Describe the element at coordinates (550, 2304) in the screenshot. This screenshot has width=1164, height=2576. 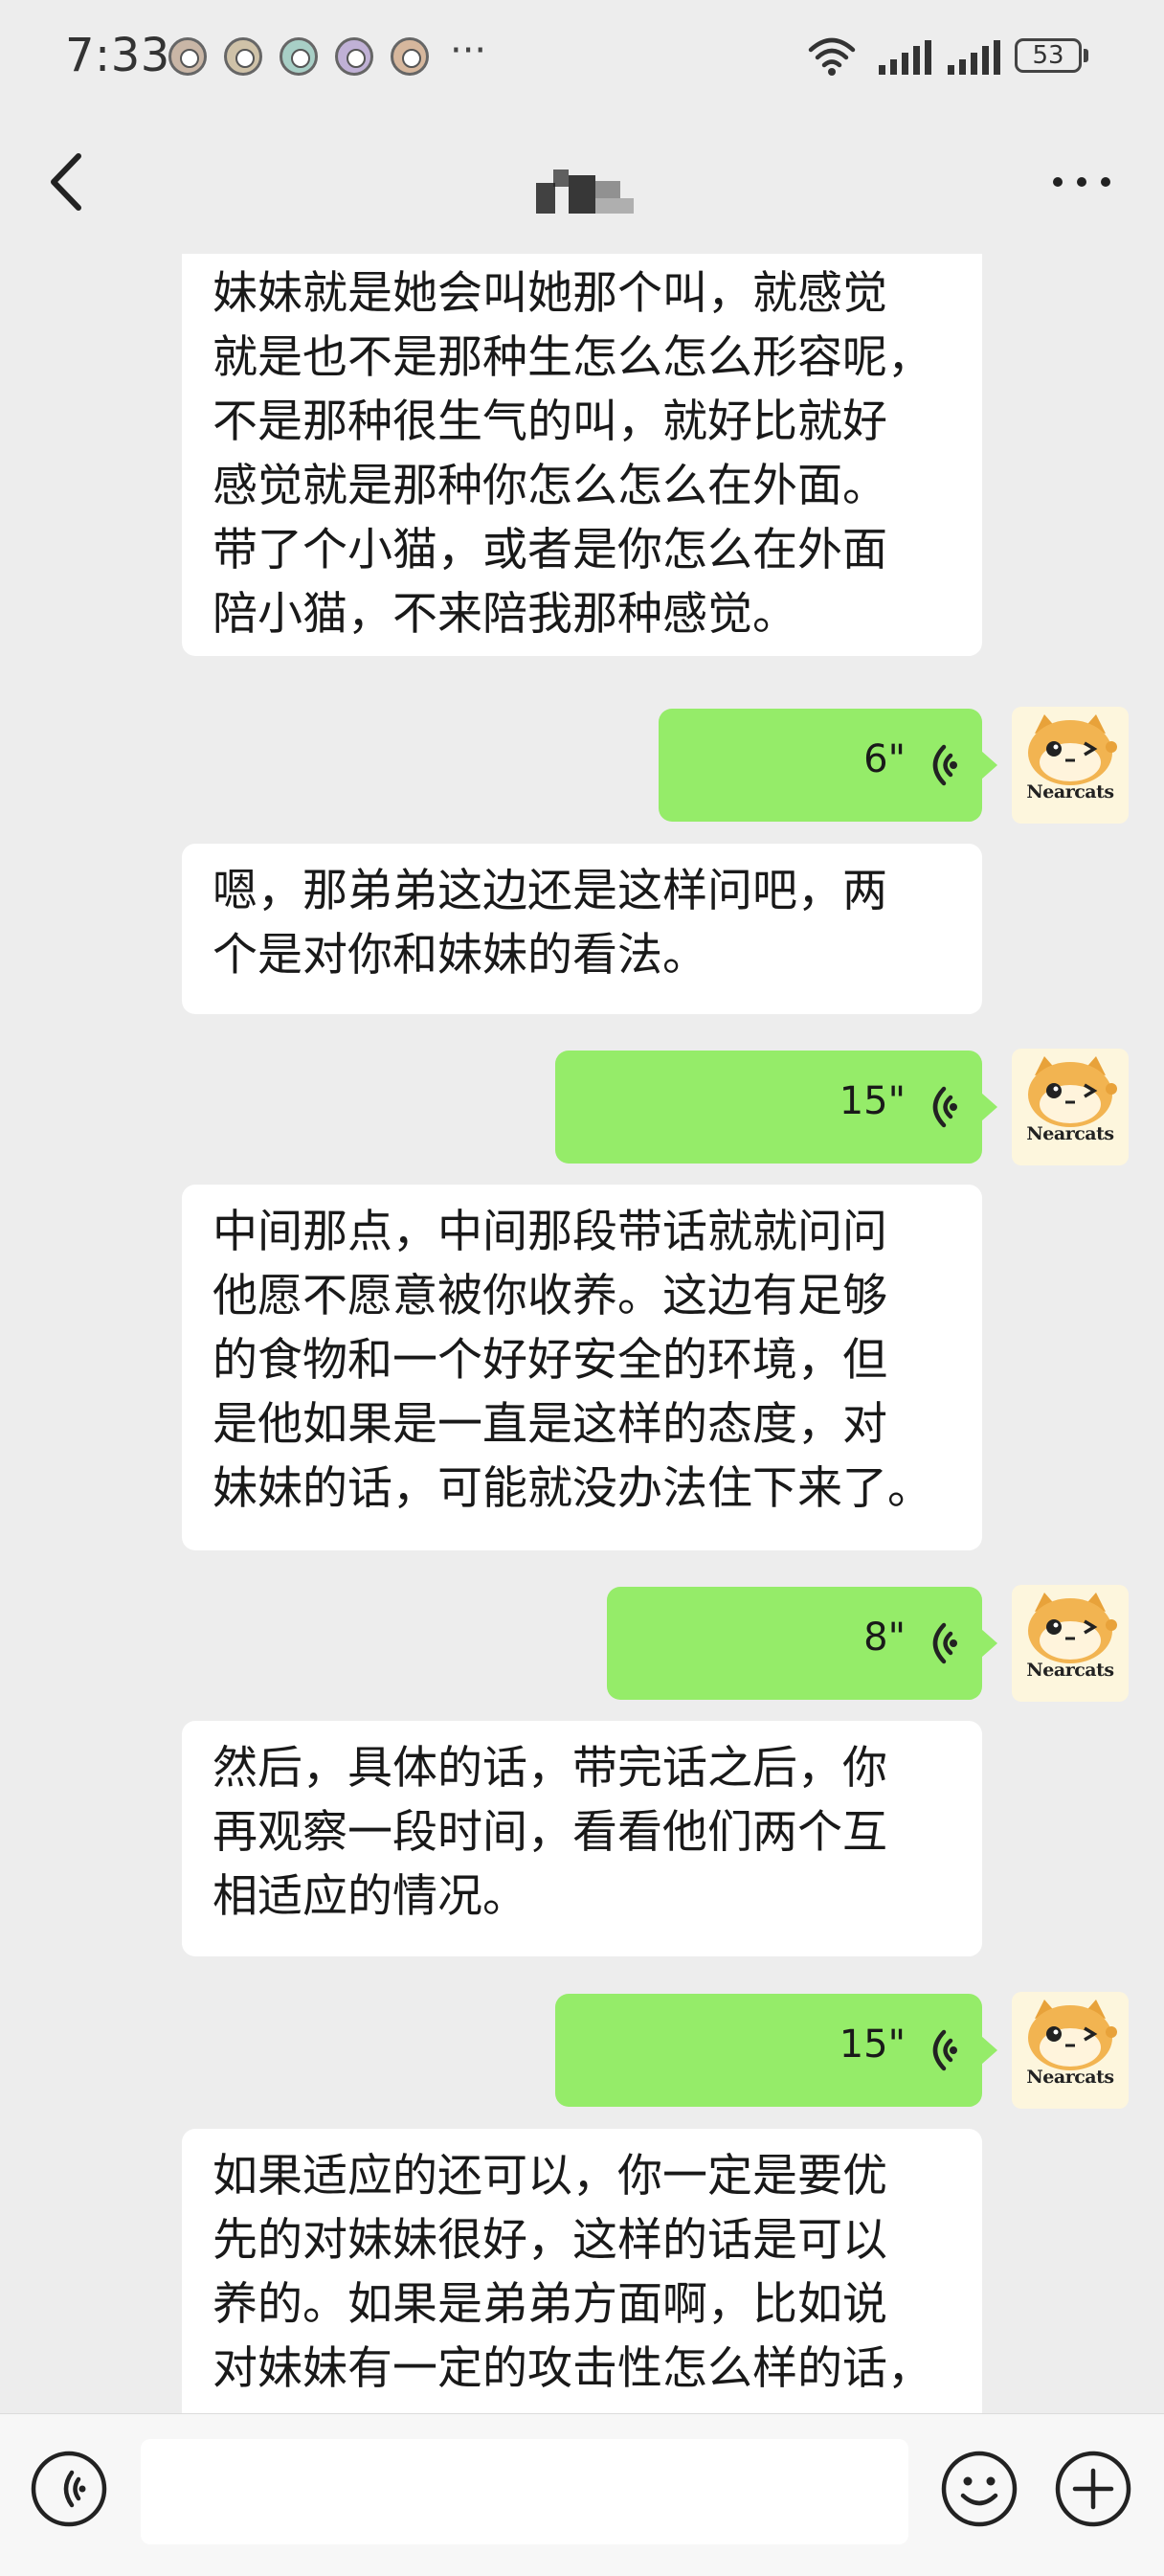
I see `message-line: 养的。如果是弟弟方面啊，比如说` at that location.